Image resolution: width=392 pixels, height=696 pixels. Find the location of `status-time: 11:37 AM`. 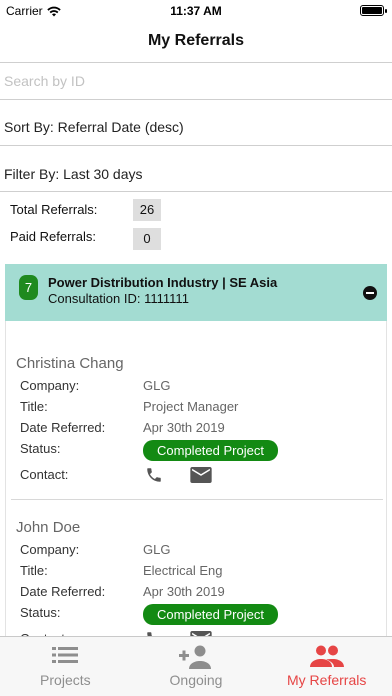

status-time: 11:37 AM is located at coordinates (196, 11).